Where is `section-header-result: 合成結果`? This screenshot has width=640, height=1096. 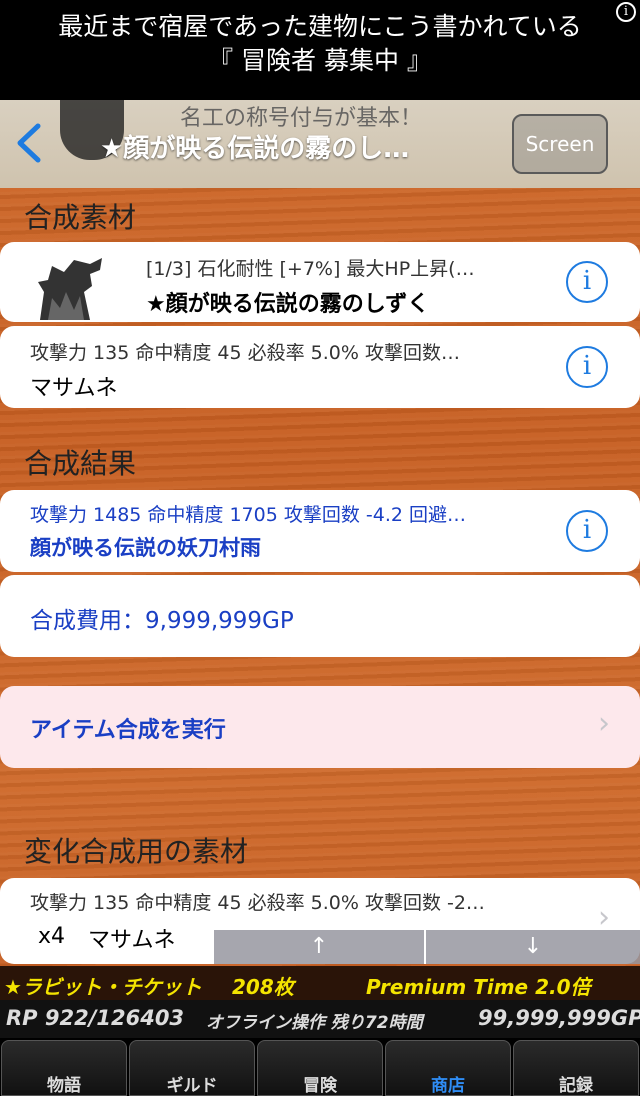 section-header-result: 合成結果 is located at coordinates (80, 463).